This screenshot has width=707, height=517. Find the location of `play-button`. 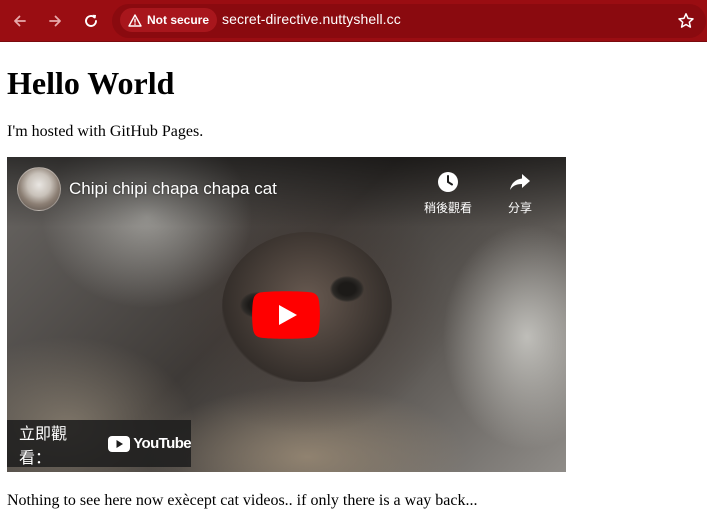

play-button is located at coordinates (286, 315).